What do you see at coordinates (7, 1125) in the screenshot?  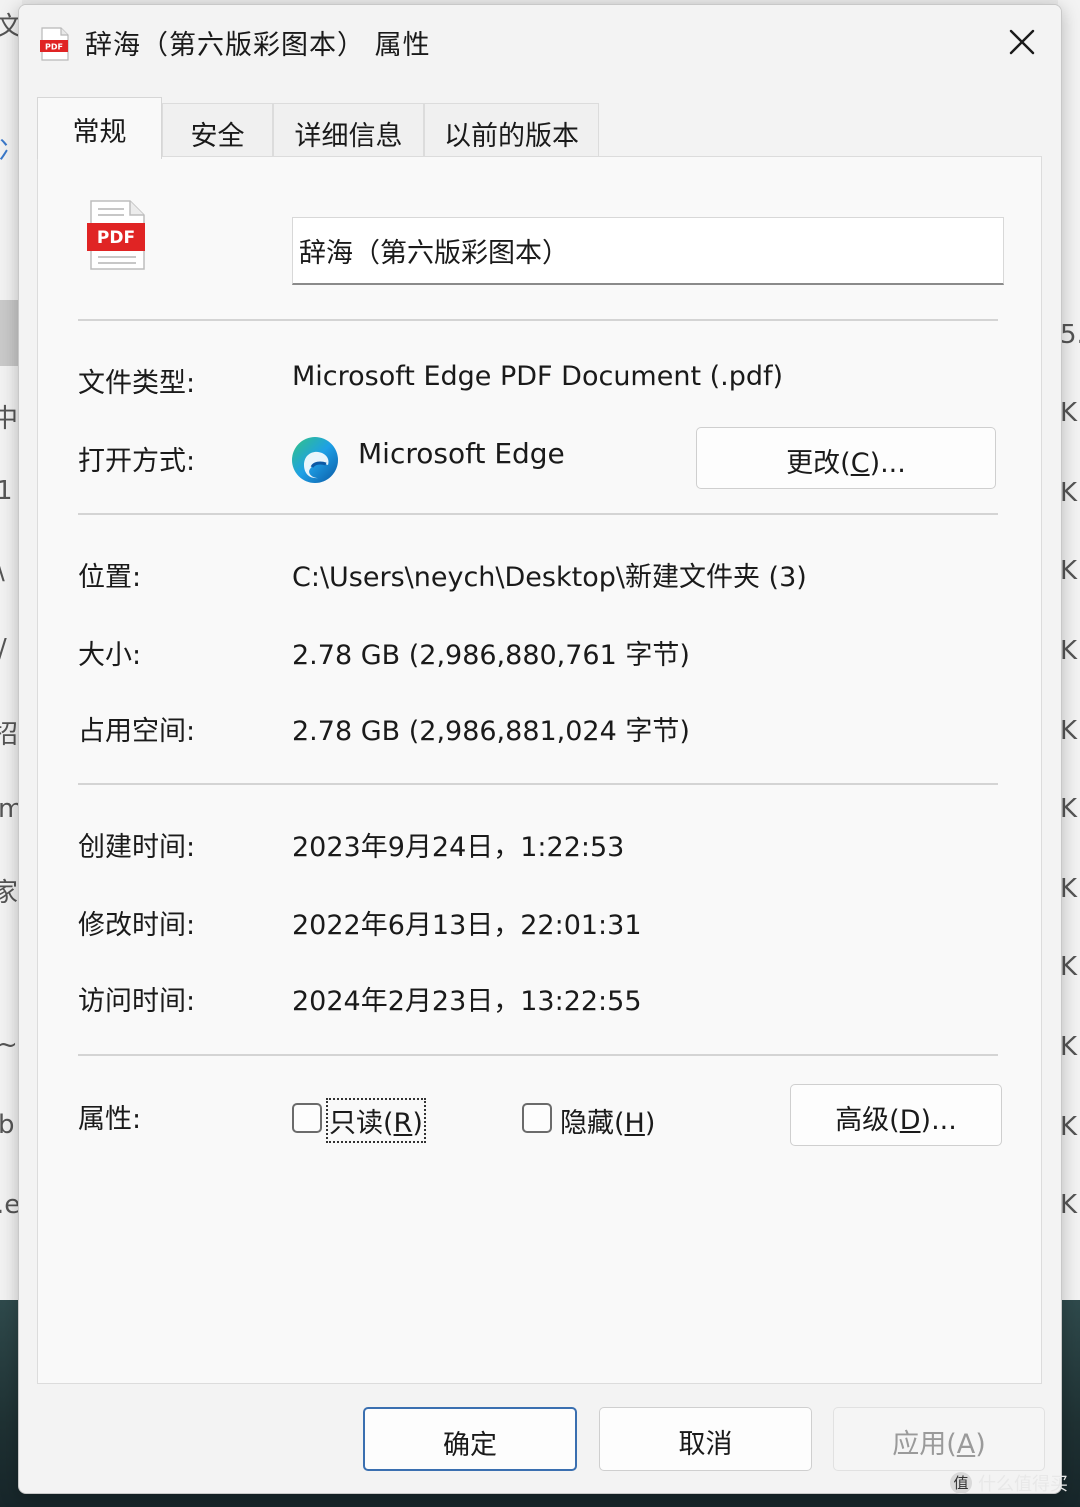 I see `background-text: b` at bounding box center [7, 1125].